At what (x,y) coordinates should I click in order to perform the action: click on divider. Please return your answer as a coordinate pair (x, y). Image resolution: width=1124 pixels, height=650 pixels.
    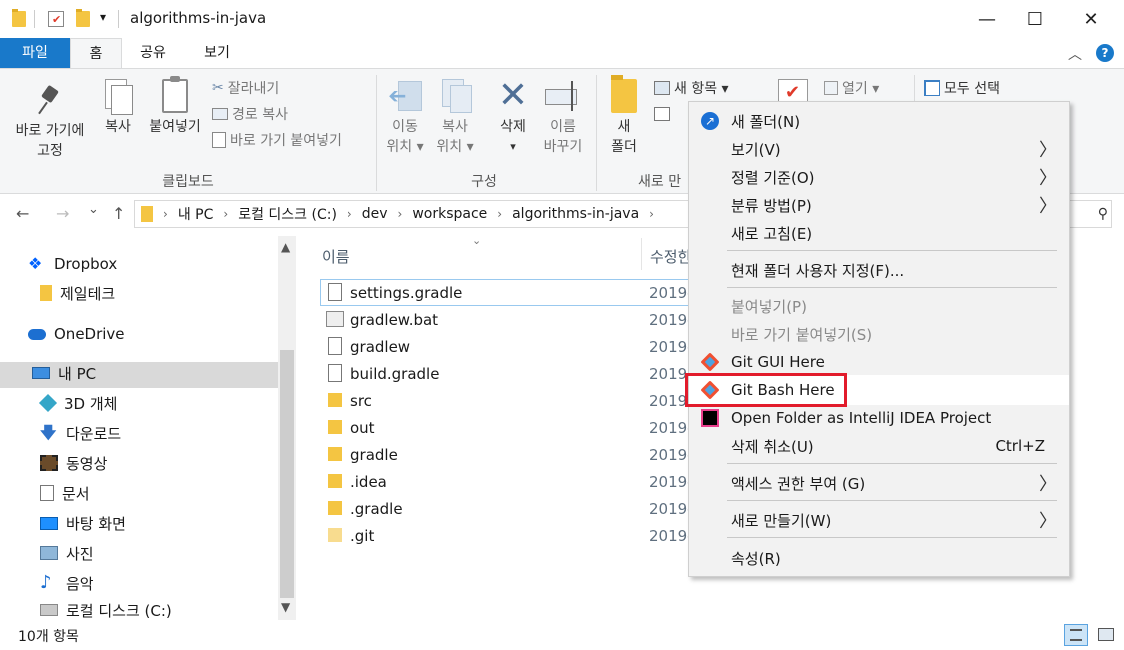
    Looking at the image, I should click on (118, 19).